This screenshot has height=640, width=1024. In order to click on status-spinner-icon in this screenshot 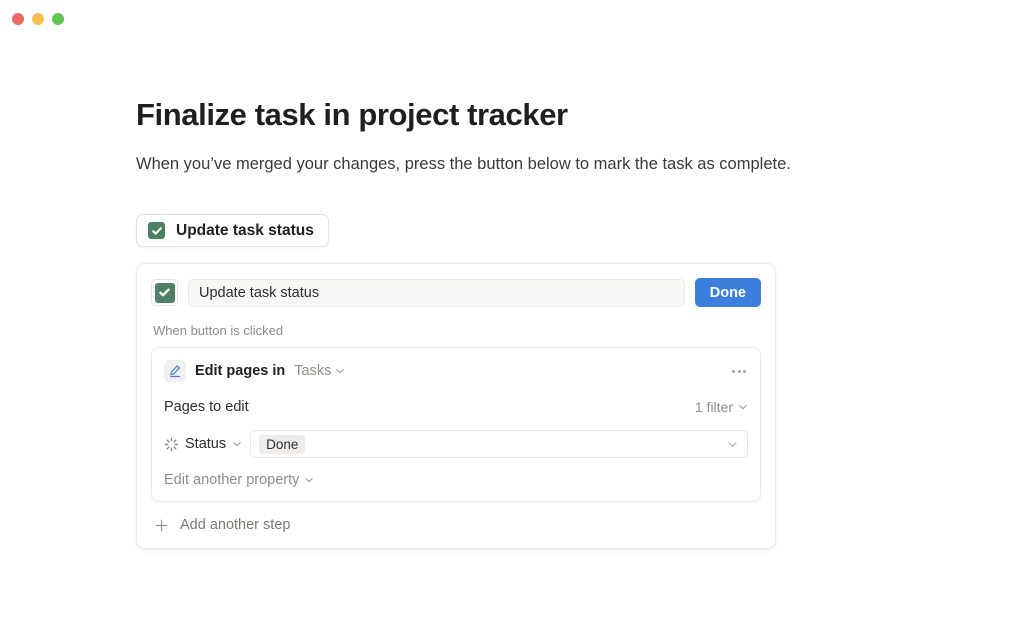, I will do `click(171, 444)`.